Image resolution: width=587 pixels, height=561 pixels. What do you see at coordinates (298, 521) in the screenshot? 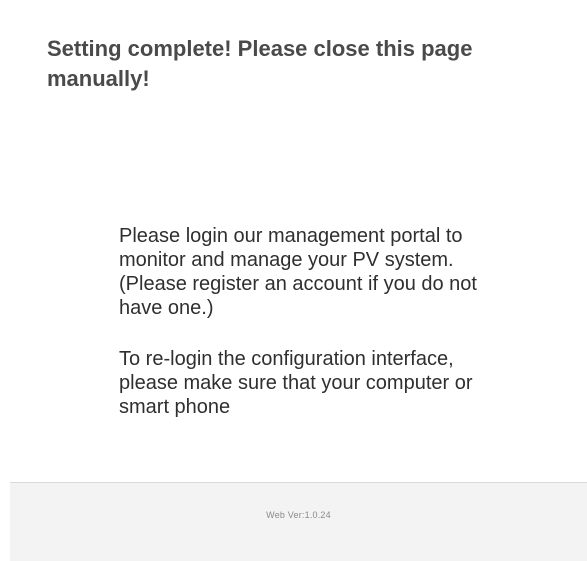
I see `footer-bar: Web Ver:1.0.24` at bounding box center [298, 521].